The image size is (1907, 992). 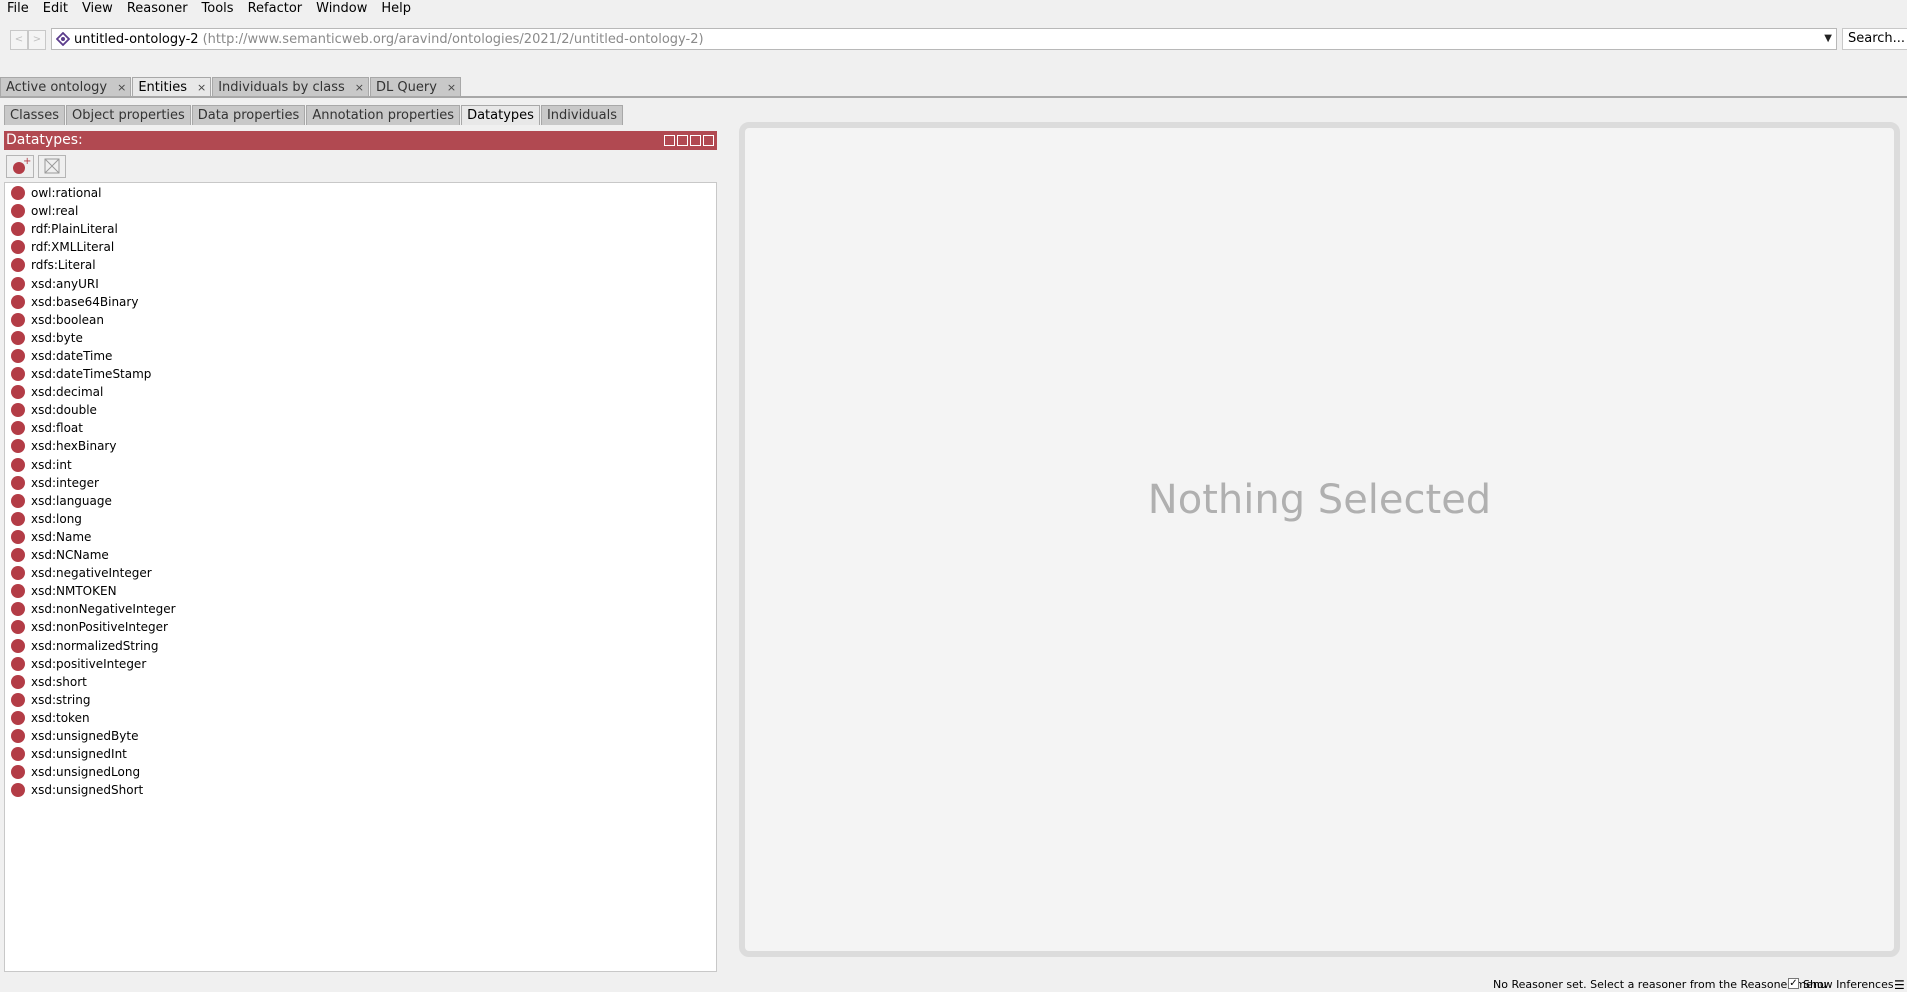 What do you see at coordinates (60, 717) in the screenshot?
I see `datatype-label: xsd:token` at bounding box center [60, 717].